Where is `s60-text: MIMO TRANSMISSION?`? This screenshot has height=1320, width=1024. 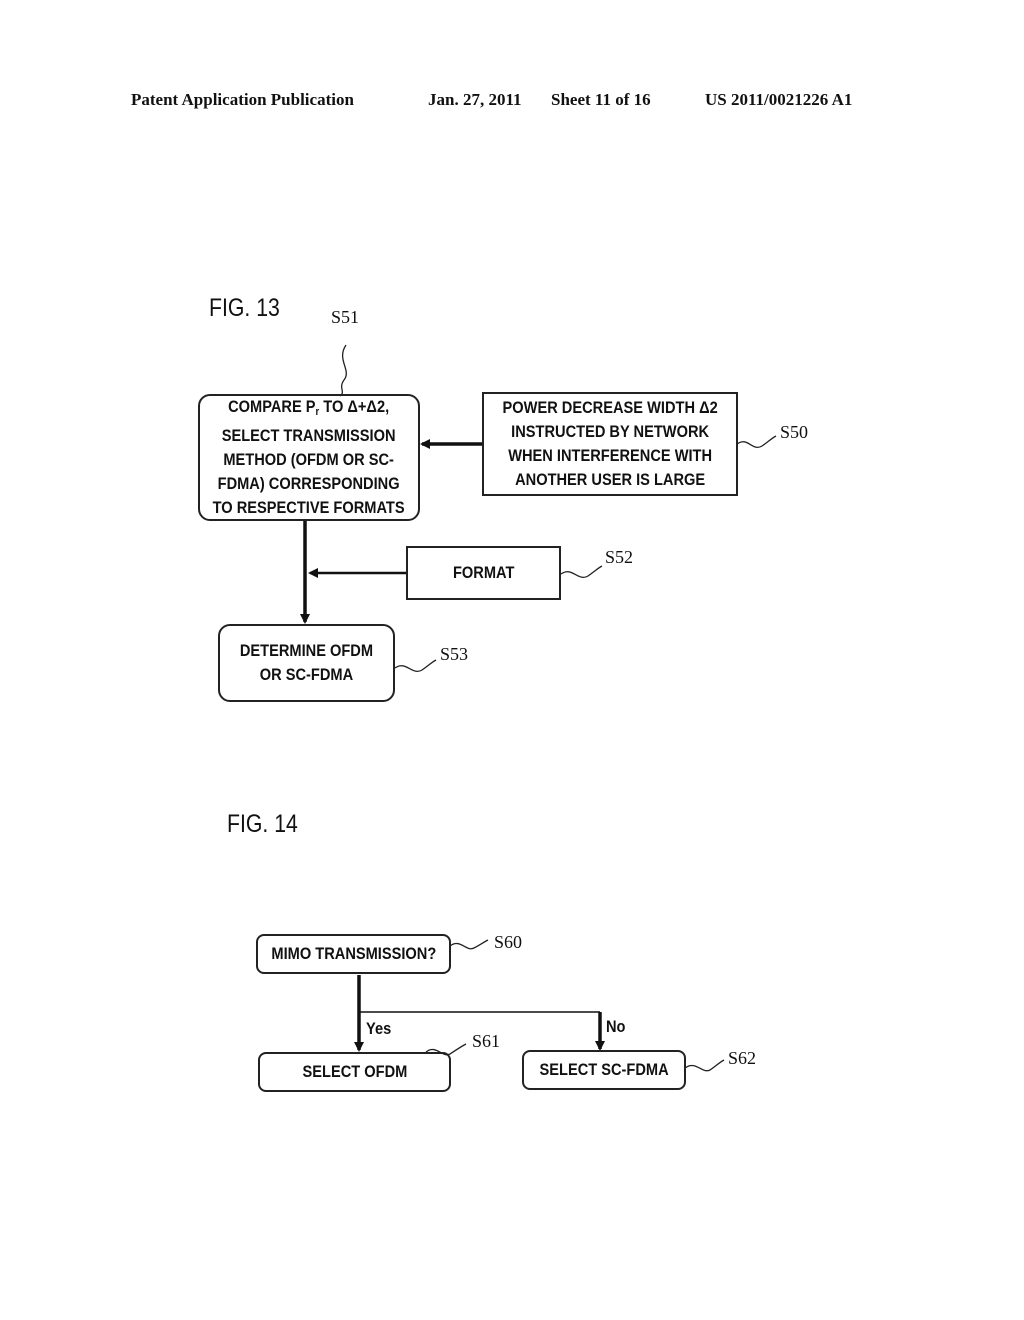
s60-text: MIMO TRANSMISSION? is located at coordinates (353, 953).